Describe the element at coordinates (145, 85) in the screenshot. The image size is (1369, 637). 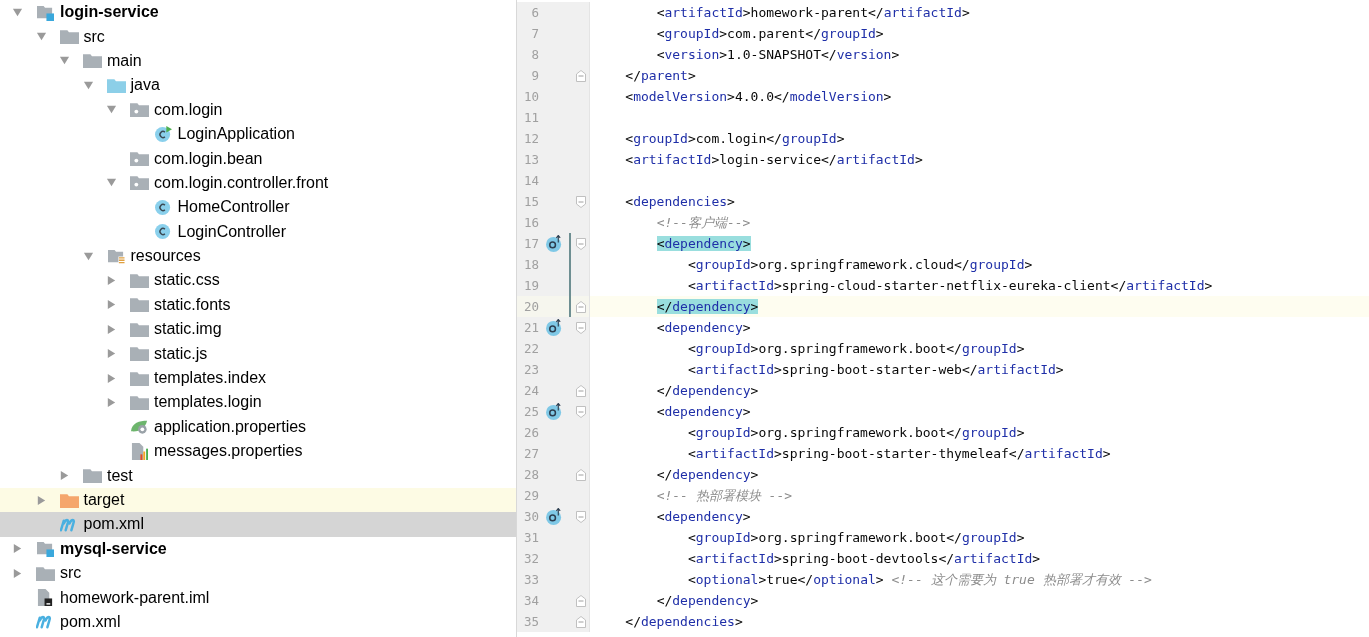
I see `tree-item-label: java` at that location.